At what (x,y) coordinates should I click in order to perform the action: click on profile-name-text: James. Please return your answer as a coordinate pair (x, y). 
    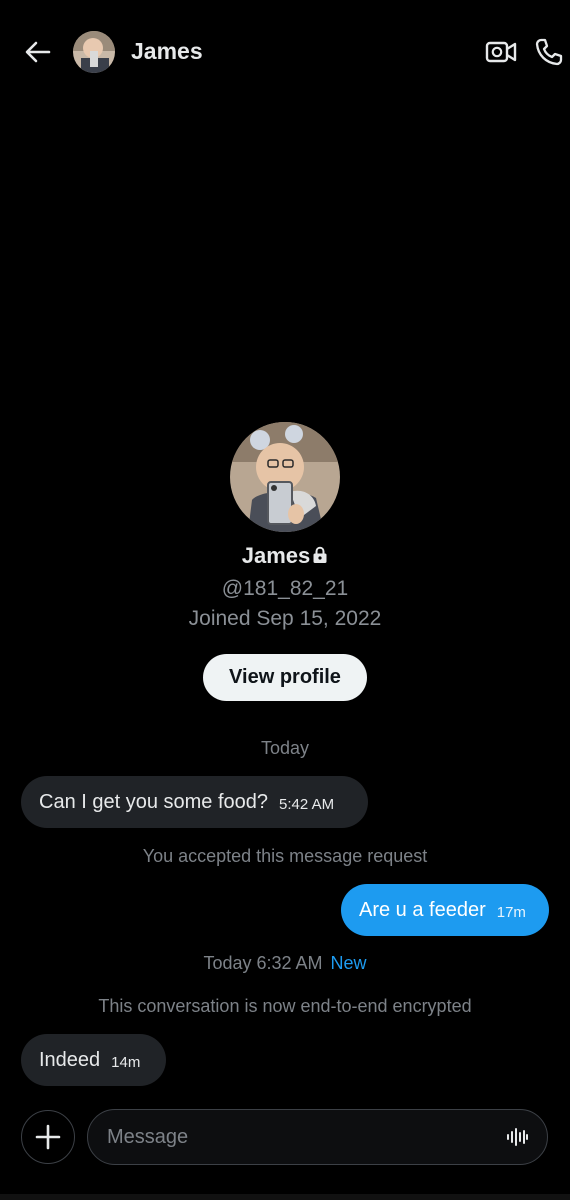
    Looking at the image, I should click on (276, 555).